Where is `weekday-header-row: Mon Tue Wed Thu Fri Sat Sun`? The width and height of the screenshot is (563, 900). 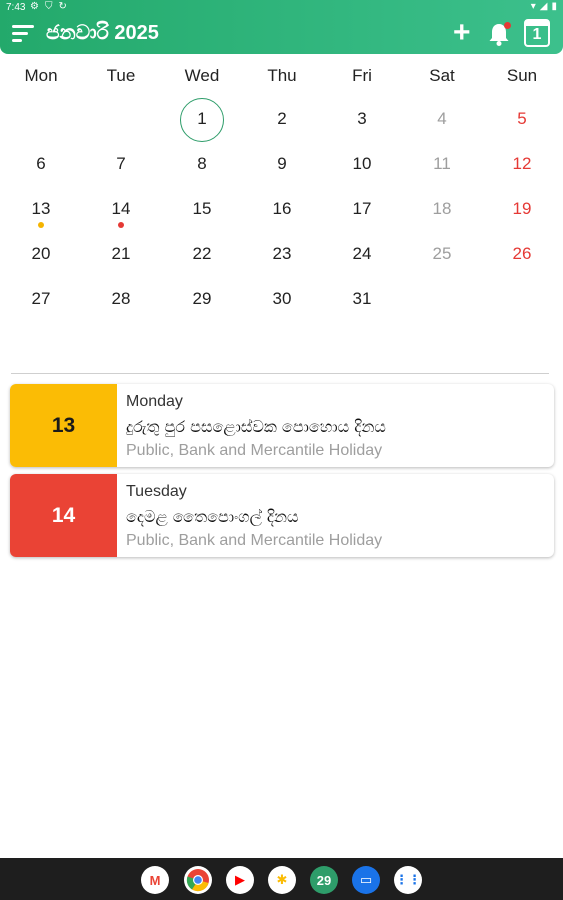
weekday-header-row: Mon Tue Wed Thu Fri Sat Sun is located at coordinates (281, 77).